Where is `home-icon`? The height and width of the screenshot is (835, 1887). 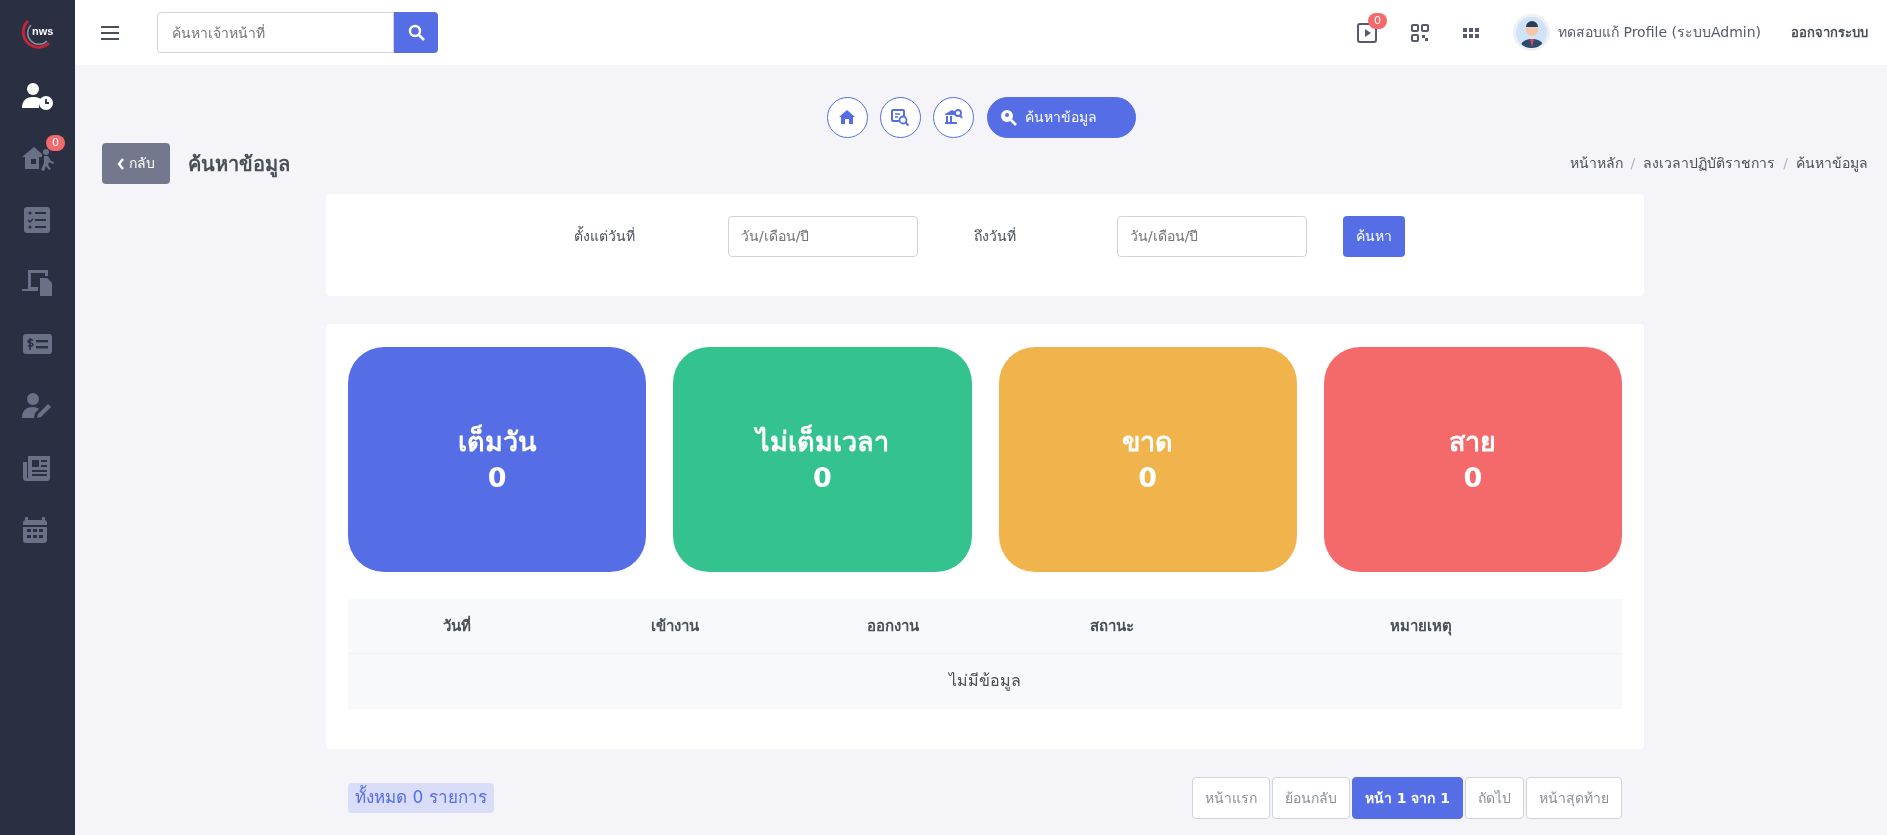 home-icon is located at coordinates (847, 117).